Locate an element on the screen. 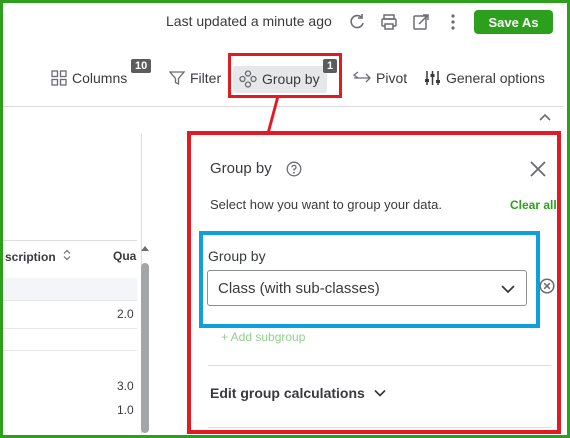  table-cell: 3.0 is located at coordinates (125, 386).